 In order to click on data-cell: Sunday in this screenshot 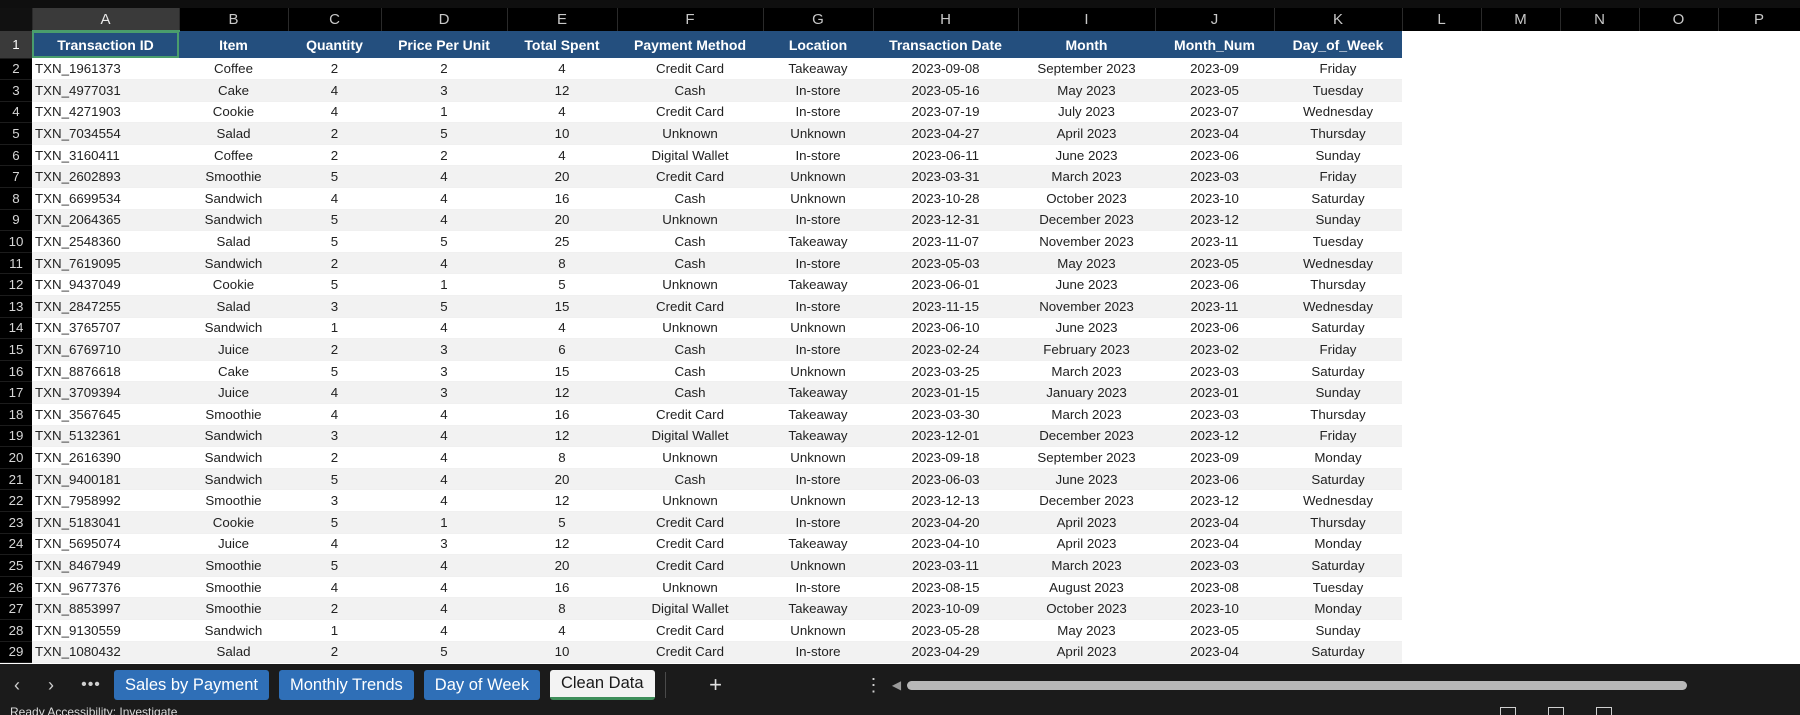, I will do `click(1338, 155)`.